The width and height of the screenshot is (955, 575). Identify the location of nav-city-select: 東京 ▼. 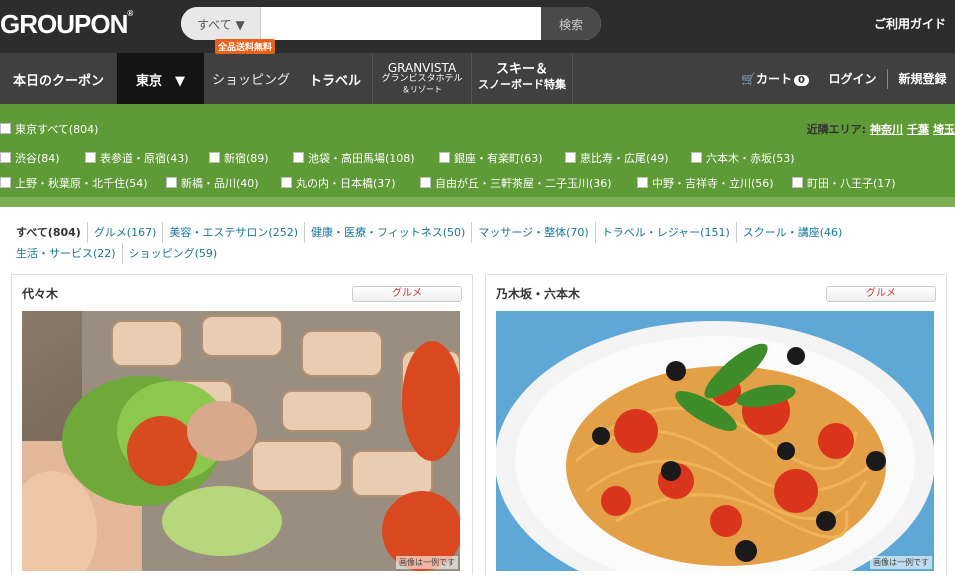
(160, 78).